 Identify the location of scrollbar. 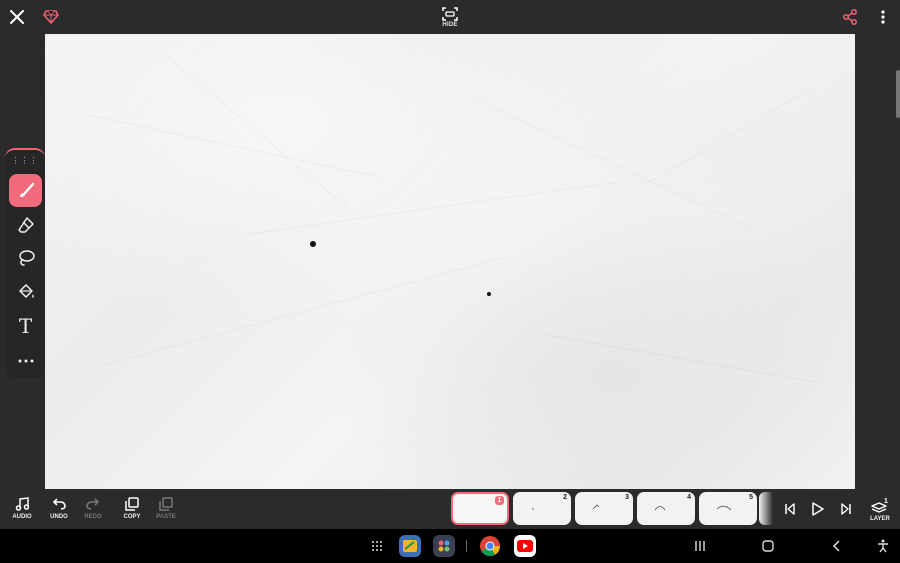
(898, 94).